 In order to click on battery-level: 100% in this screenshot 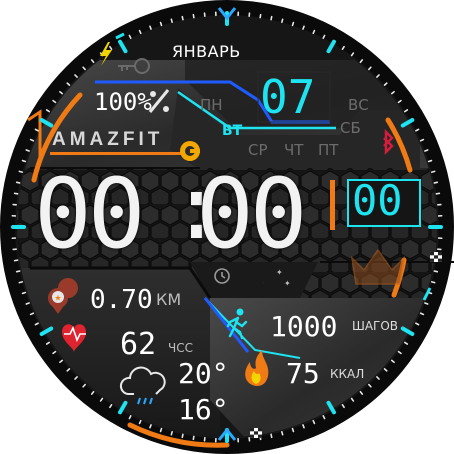, I will do `click(123, 102)`.